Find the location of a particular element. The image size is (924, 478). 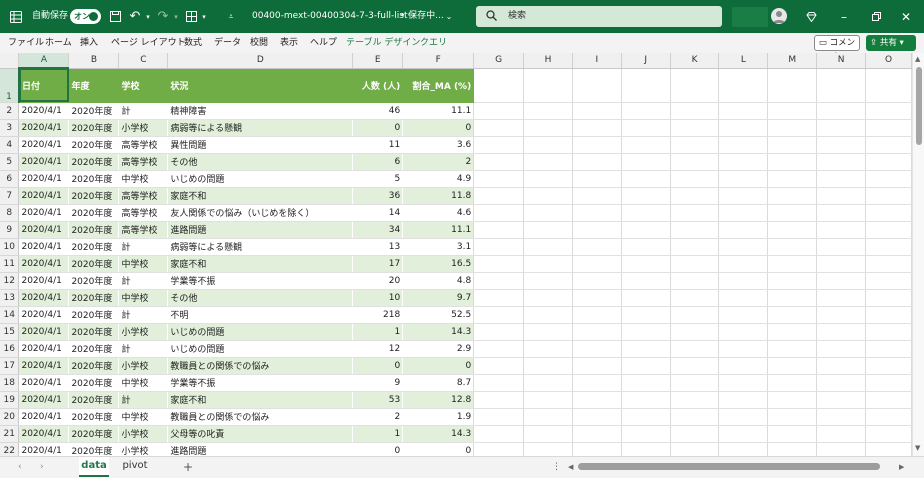

autosave-toggle: オン is located at coordinates (85, 16).